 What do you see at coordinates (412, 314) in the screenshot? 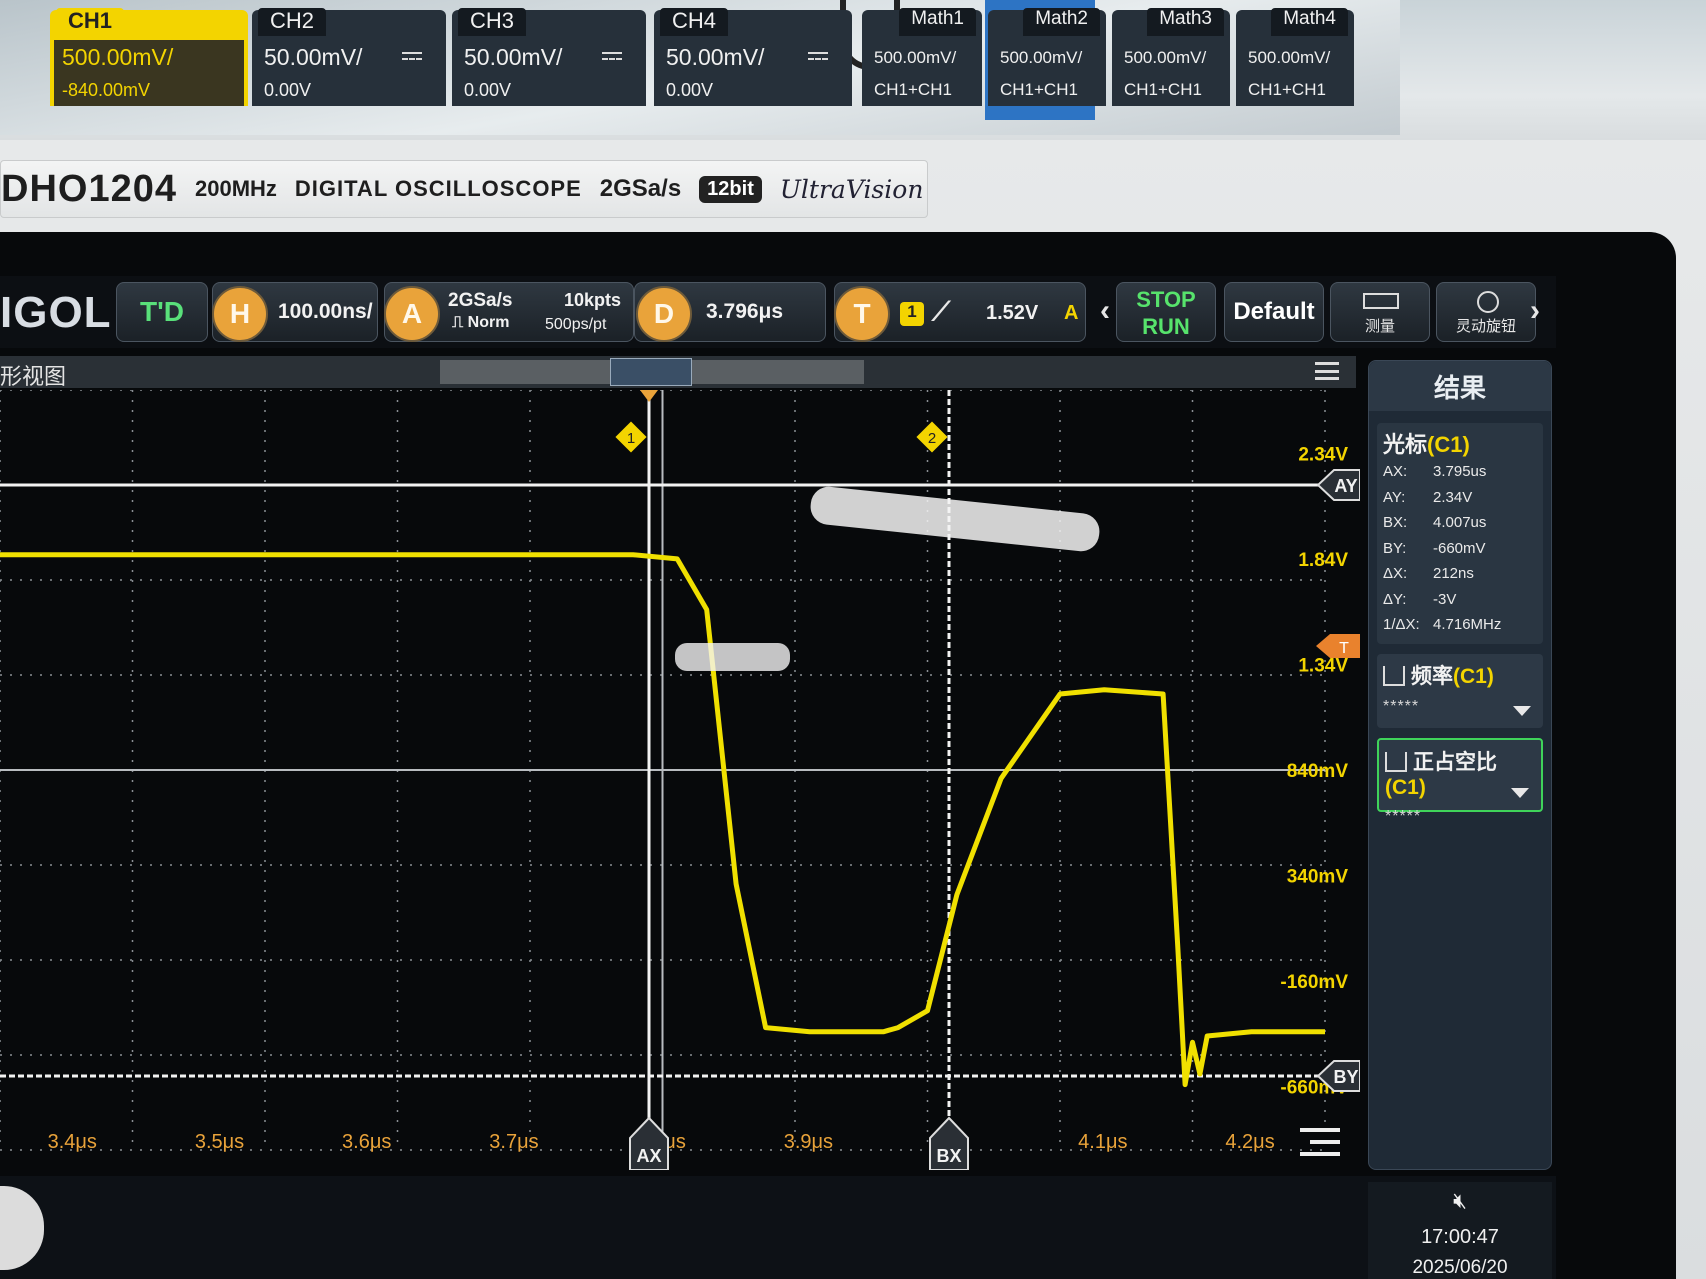
I see `acquire-key: A` at bounding box center [412, 314].